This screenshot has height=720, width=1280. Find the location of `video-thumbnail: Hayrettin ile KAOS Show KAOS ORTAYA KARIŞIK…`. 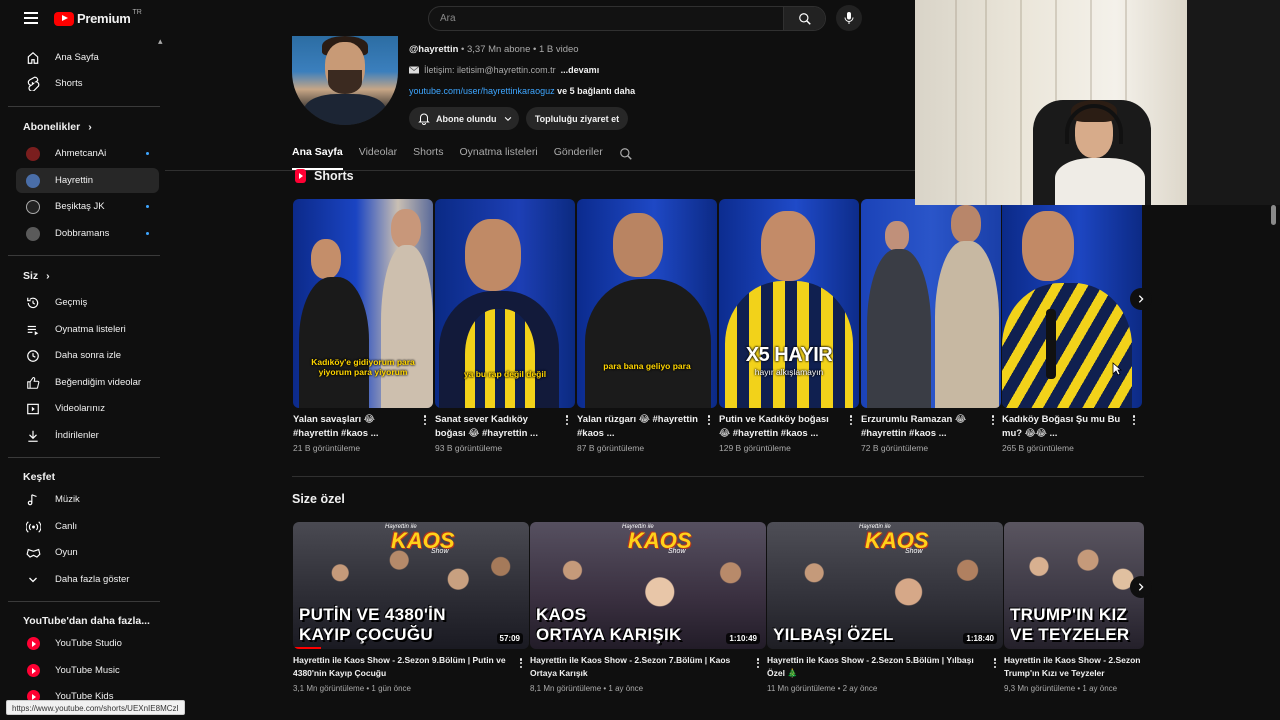

video-thumbnail: Hayrettin ile KAOS Show KAOS ORTAYA KARIŞIK… is located at coordinates (648, 585).